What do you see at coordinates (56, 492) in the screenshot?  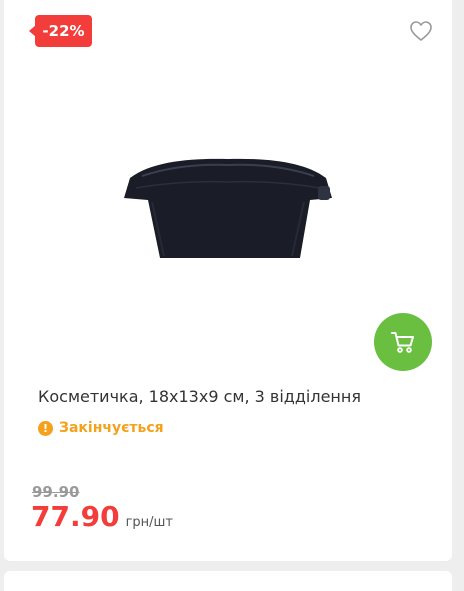 I see `old-price: 99.90` at bounding box center [56, 492].